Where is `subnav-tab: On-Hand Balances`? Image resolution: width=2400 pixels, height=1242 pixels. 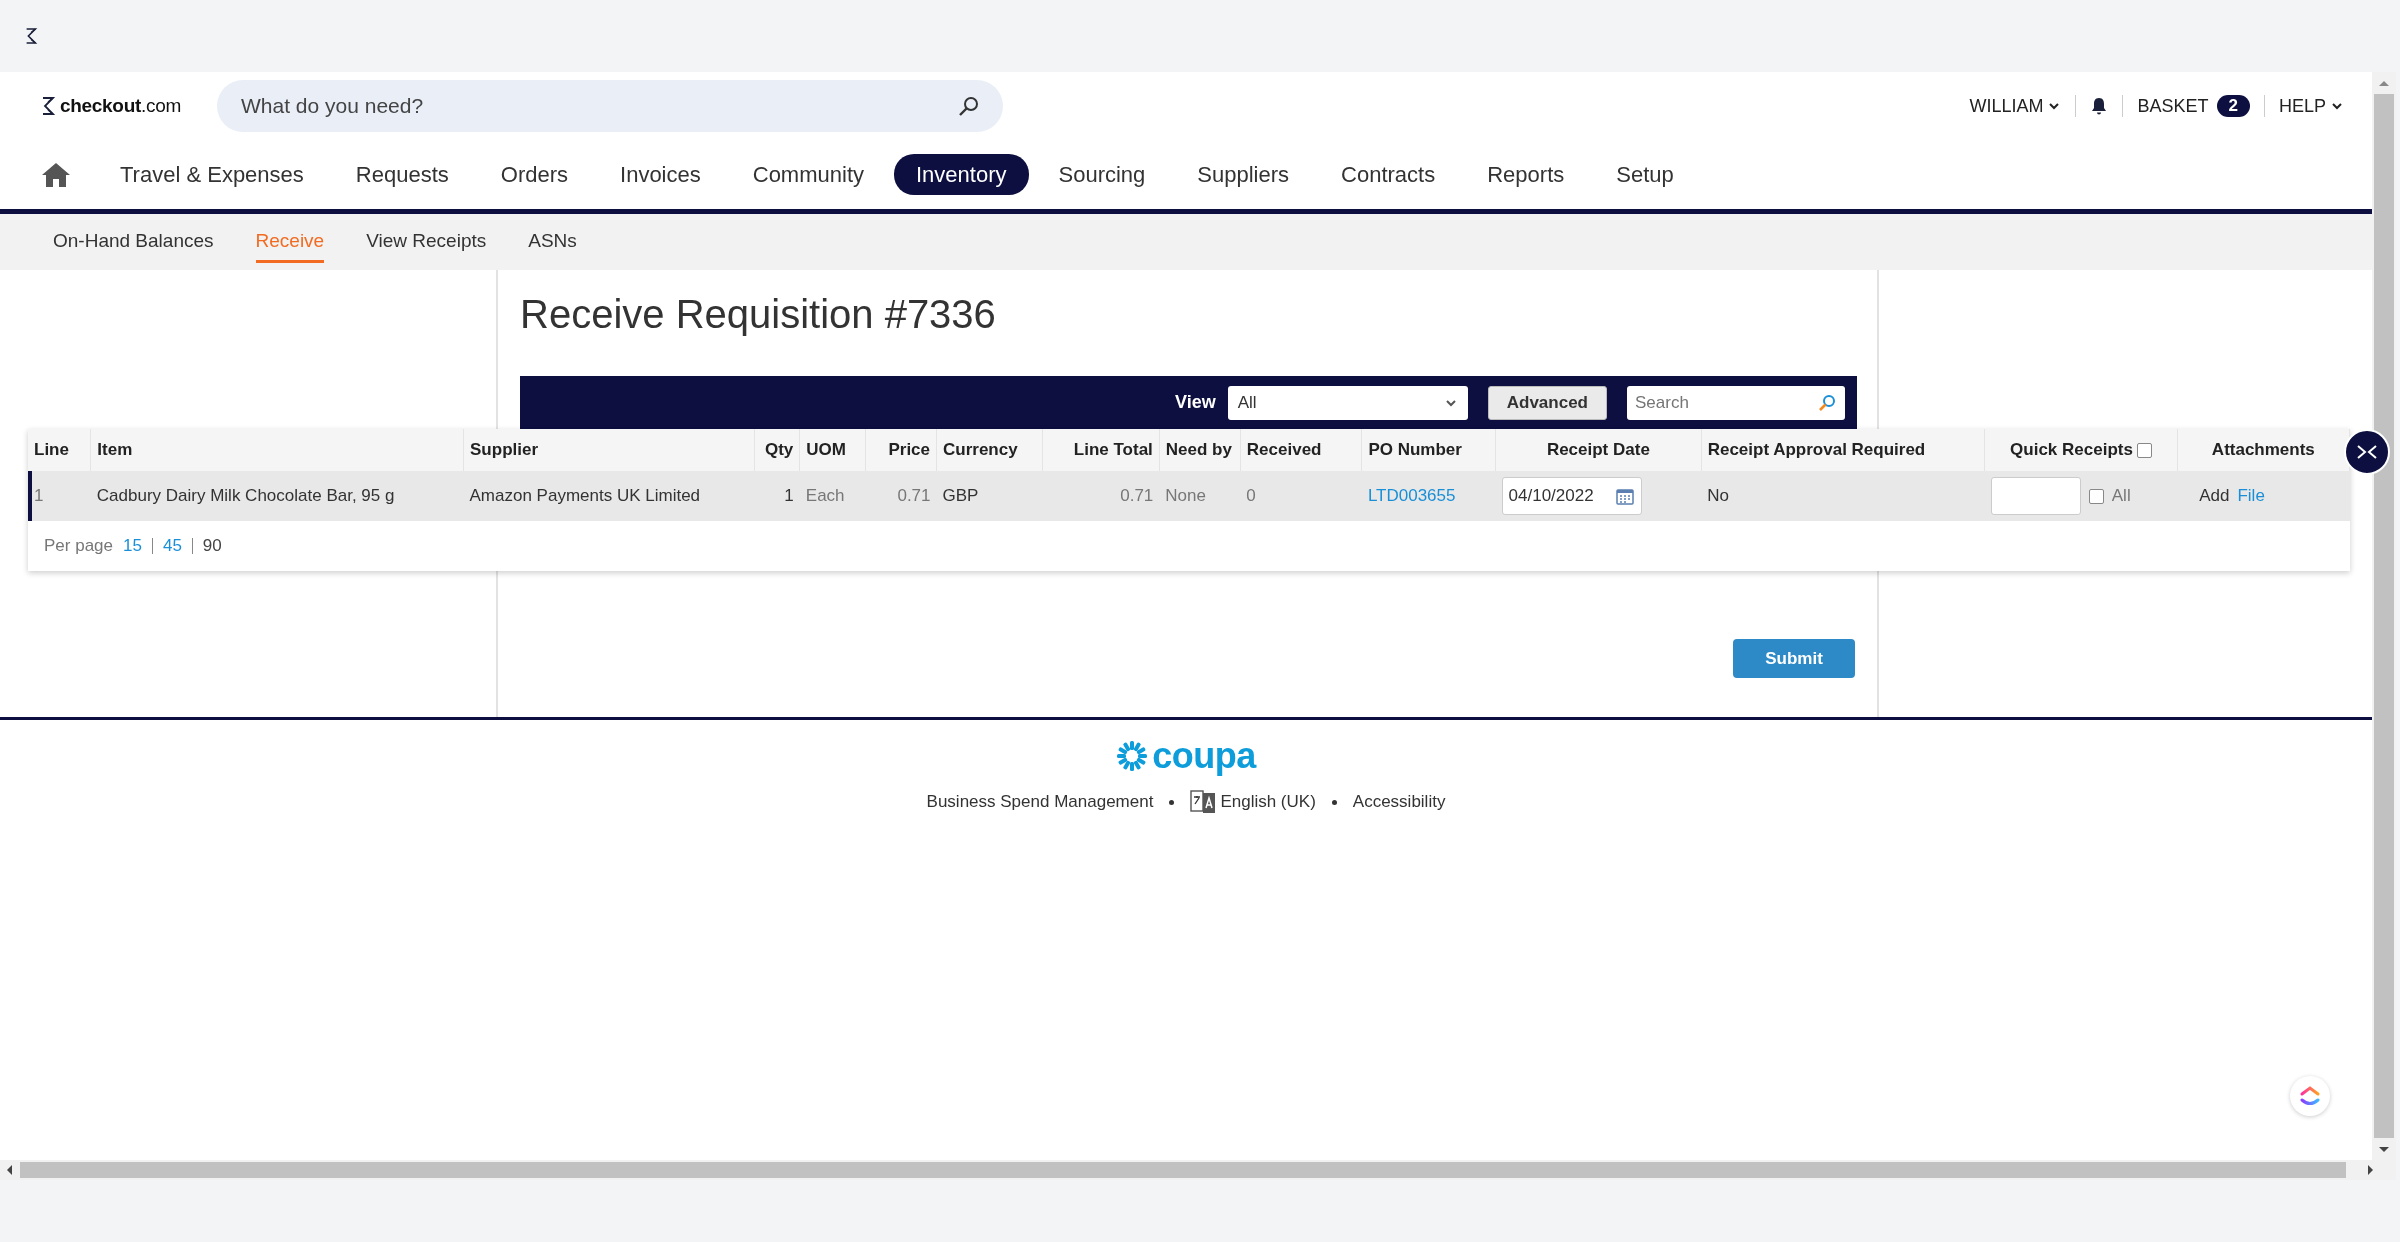
subnav-tab: On-Hand Balances is located at coordinates (133, 242).